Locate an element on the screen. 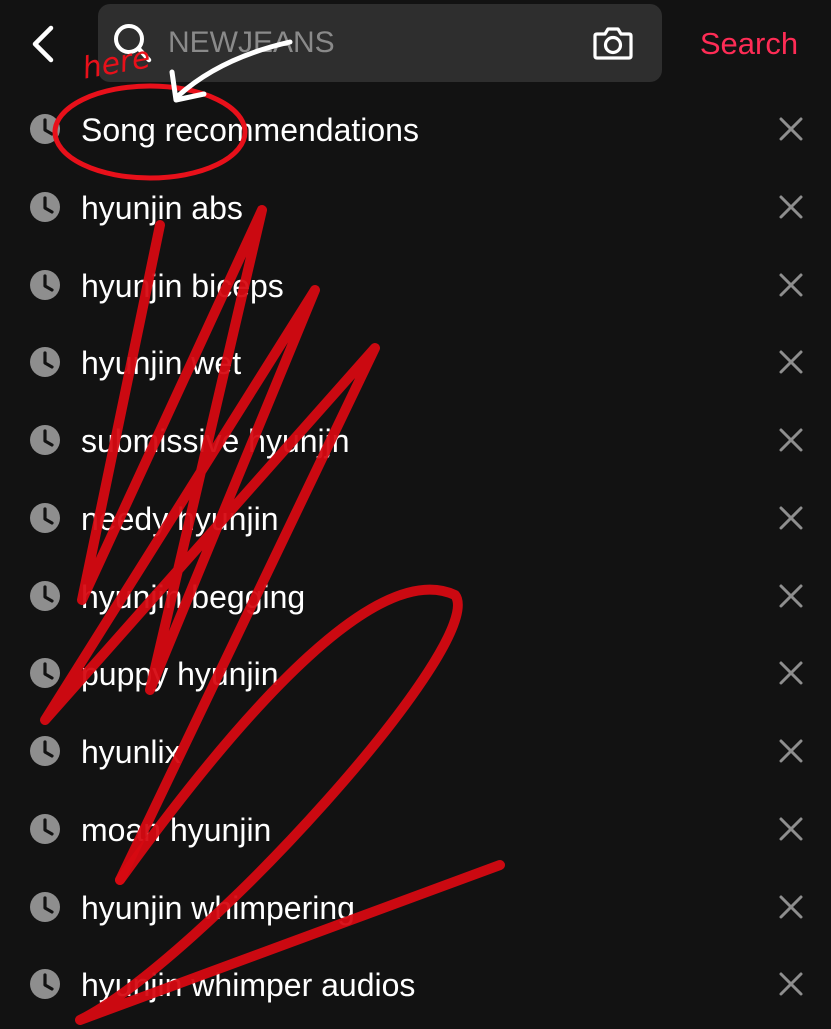  history-item-label: hyunjin whimpering is located at coordinates (218, 907).